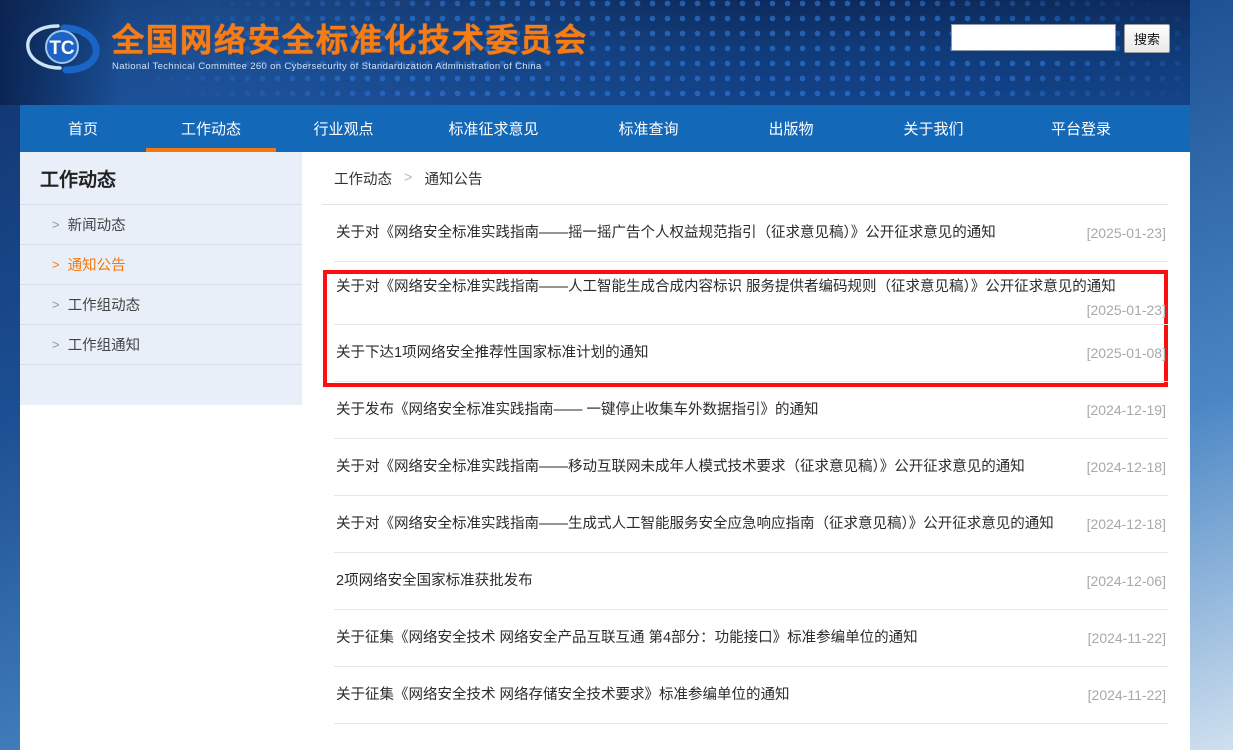 This screenshot has width=1233, height=750. What do you see at coordinates (745, 178) in the screenshot?
I see `breadcrumb: 工作动态 > 通知公告` at bounding box center [745, 178].